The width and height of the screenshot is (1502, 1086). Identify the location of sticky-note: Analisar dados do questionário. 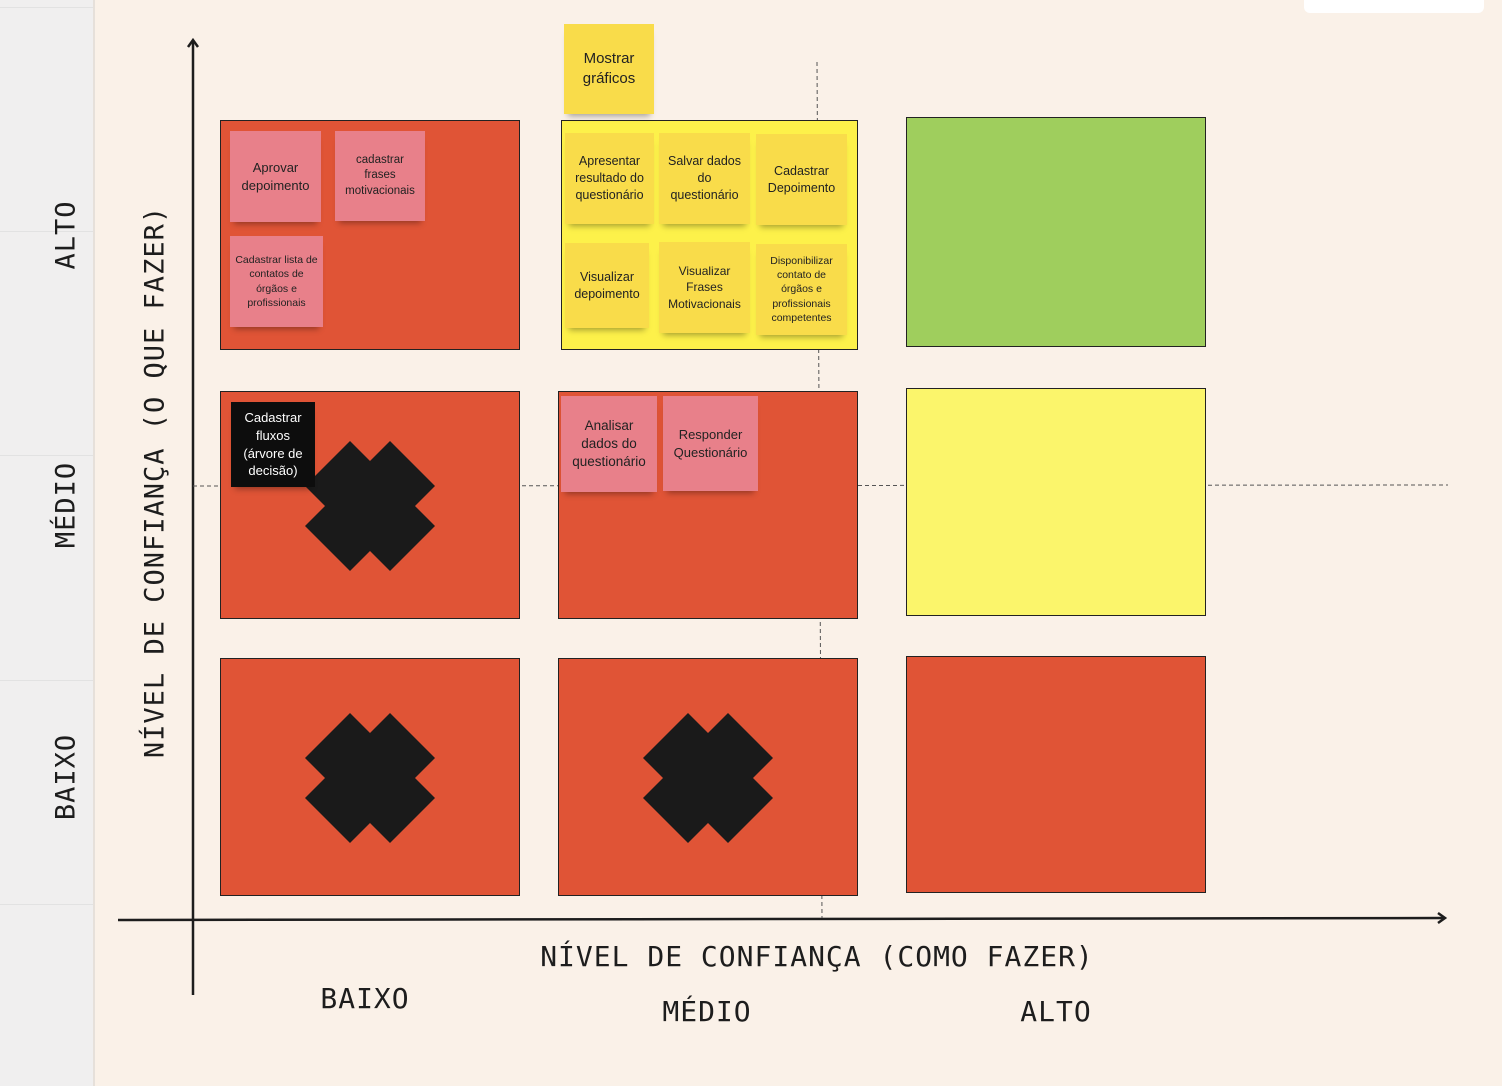
(609, 444).